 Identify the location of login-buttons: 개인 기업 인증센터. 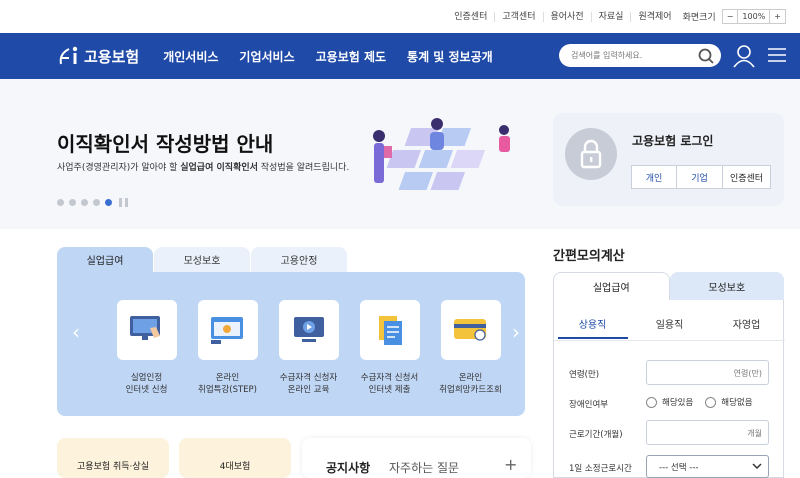
(701, 177).